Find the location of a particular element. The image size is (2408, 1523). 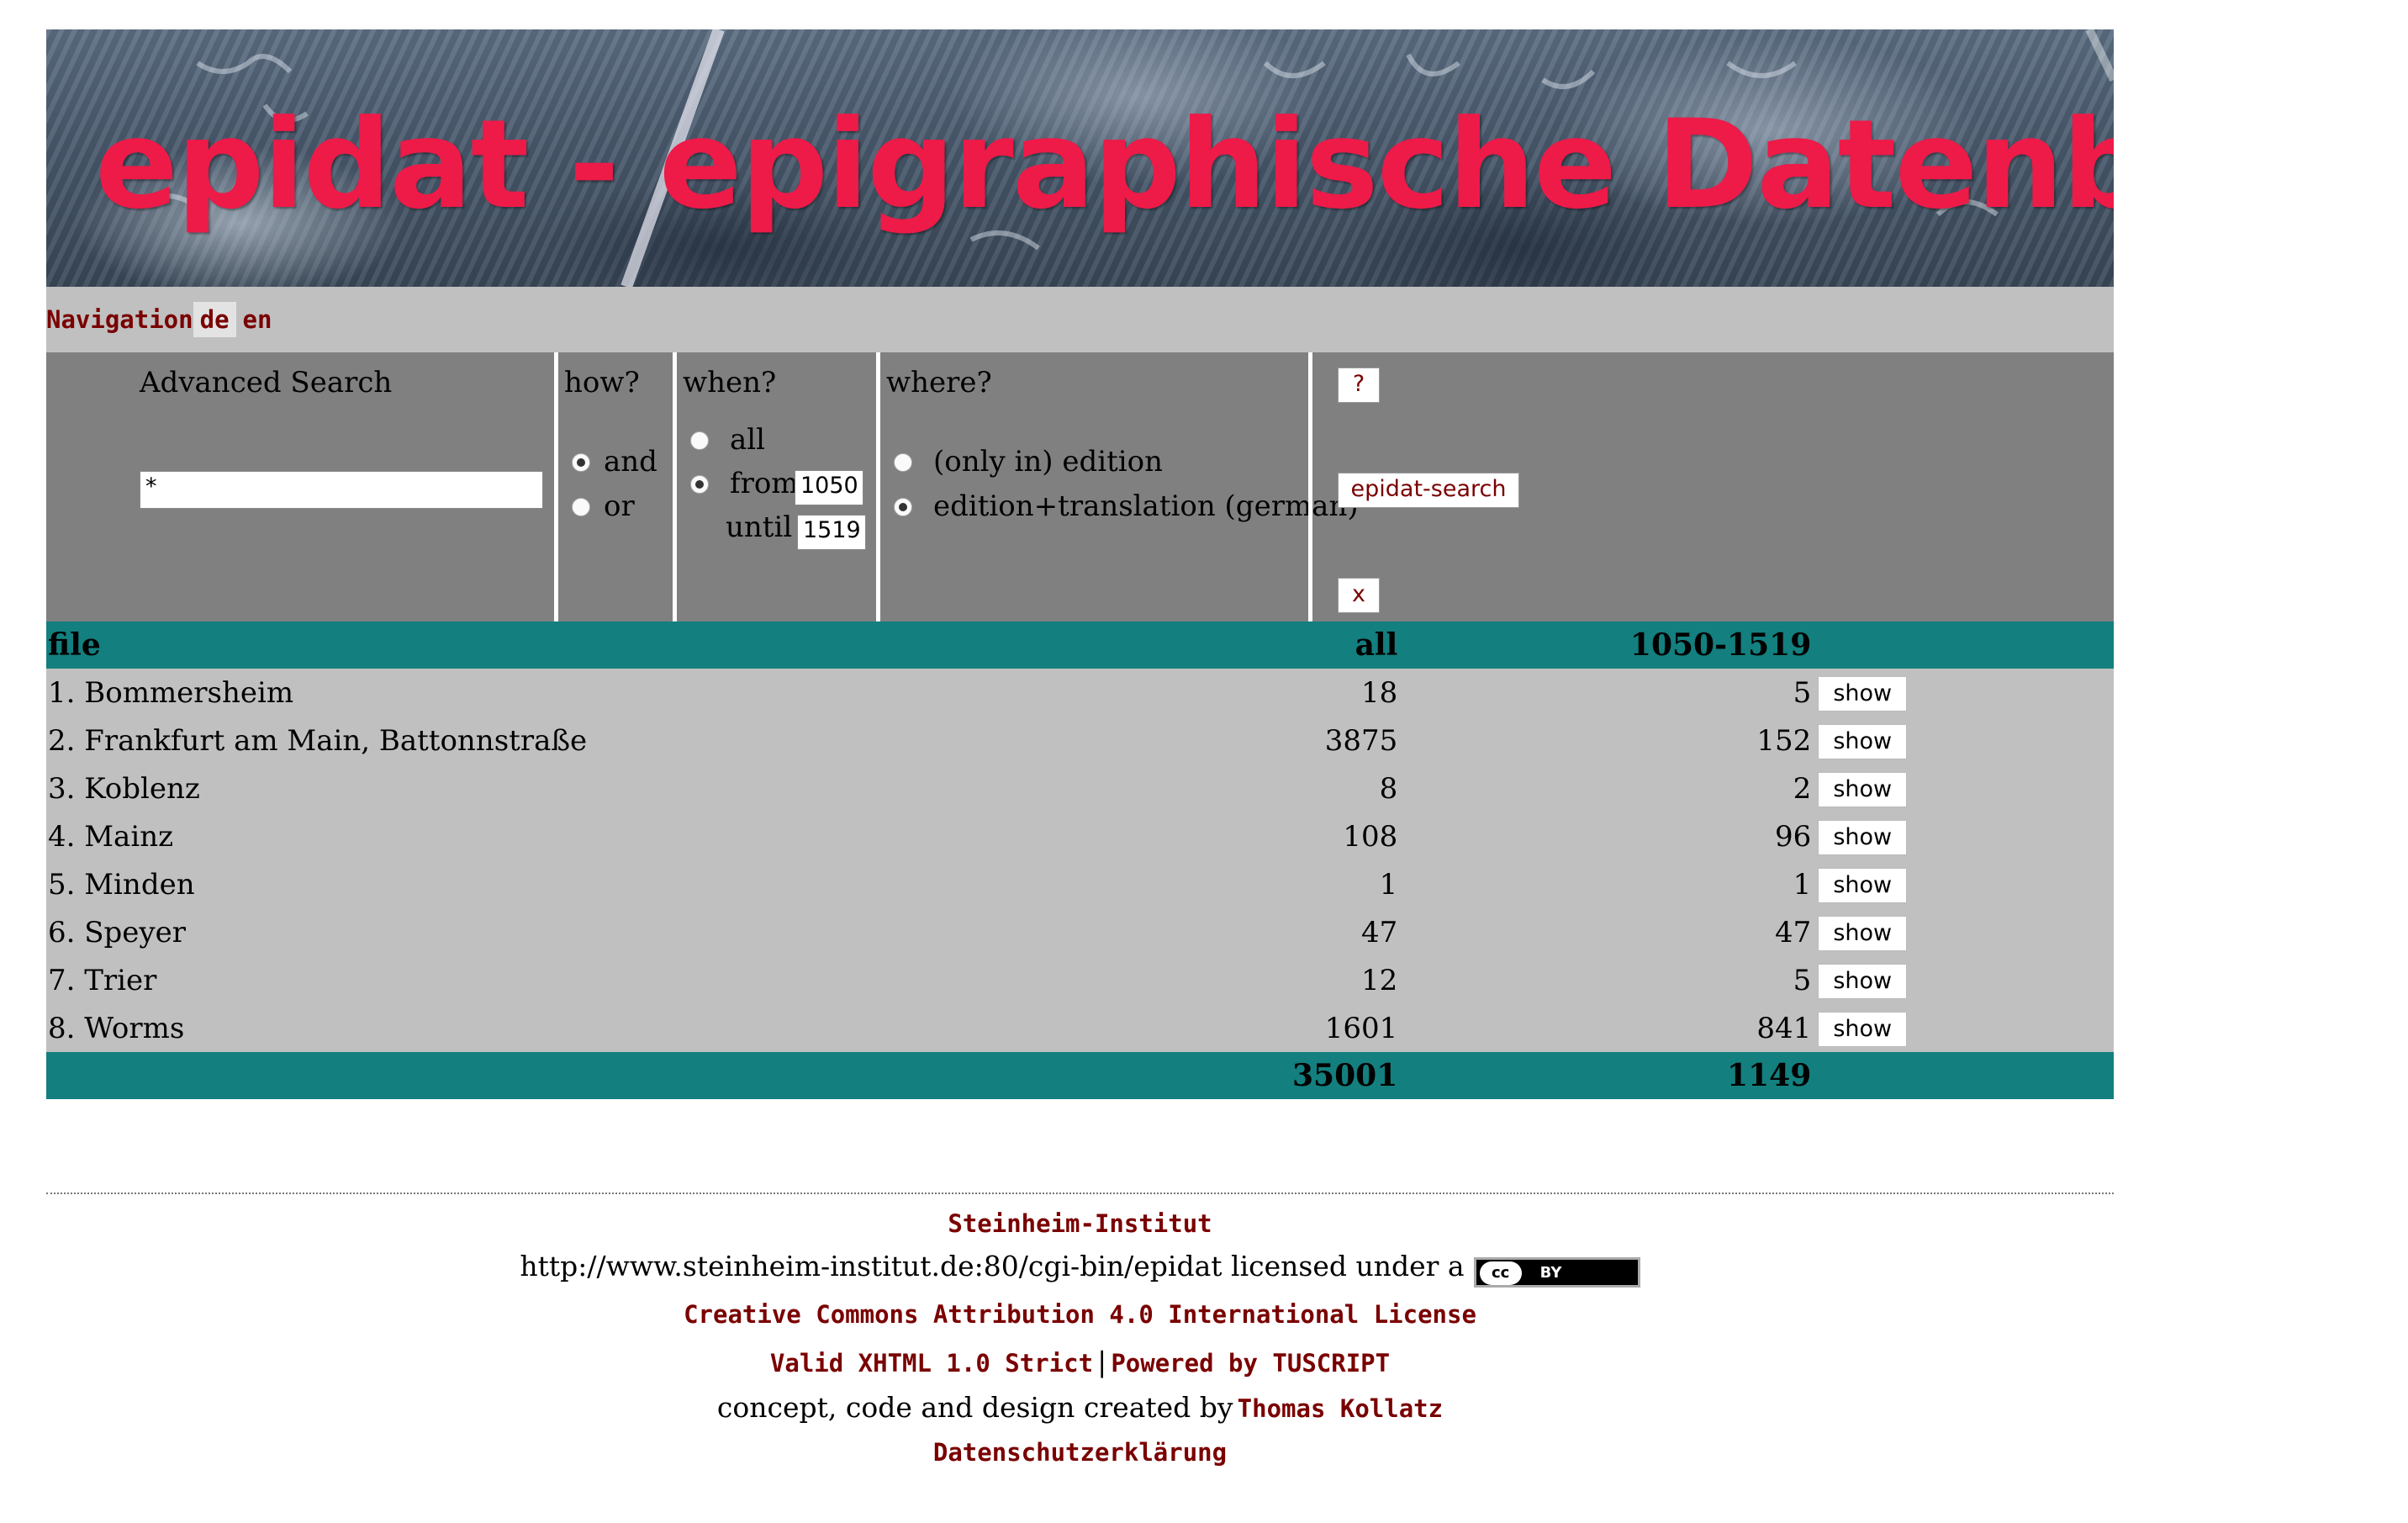

how-and-label: and is located at coordinates (630, 462).